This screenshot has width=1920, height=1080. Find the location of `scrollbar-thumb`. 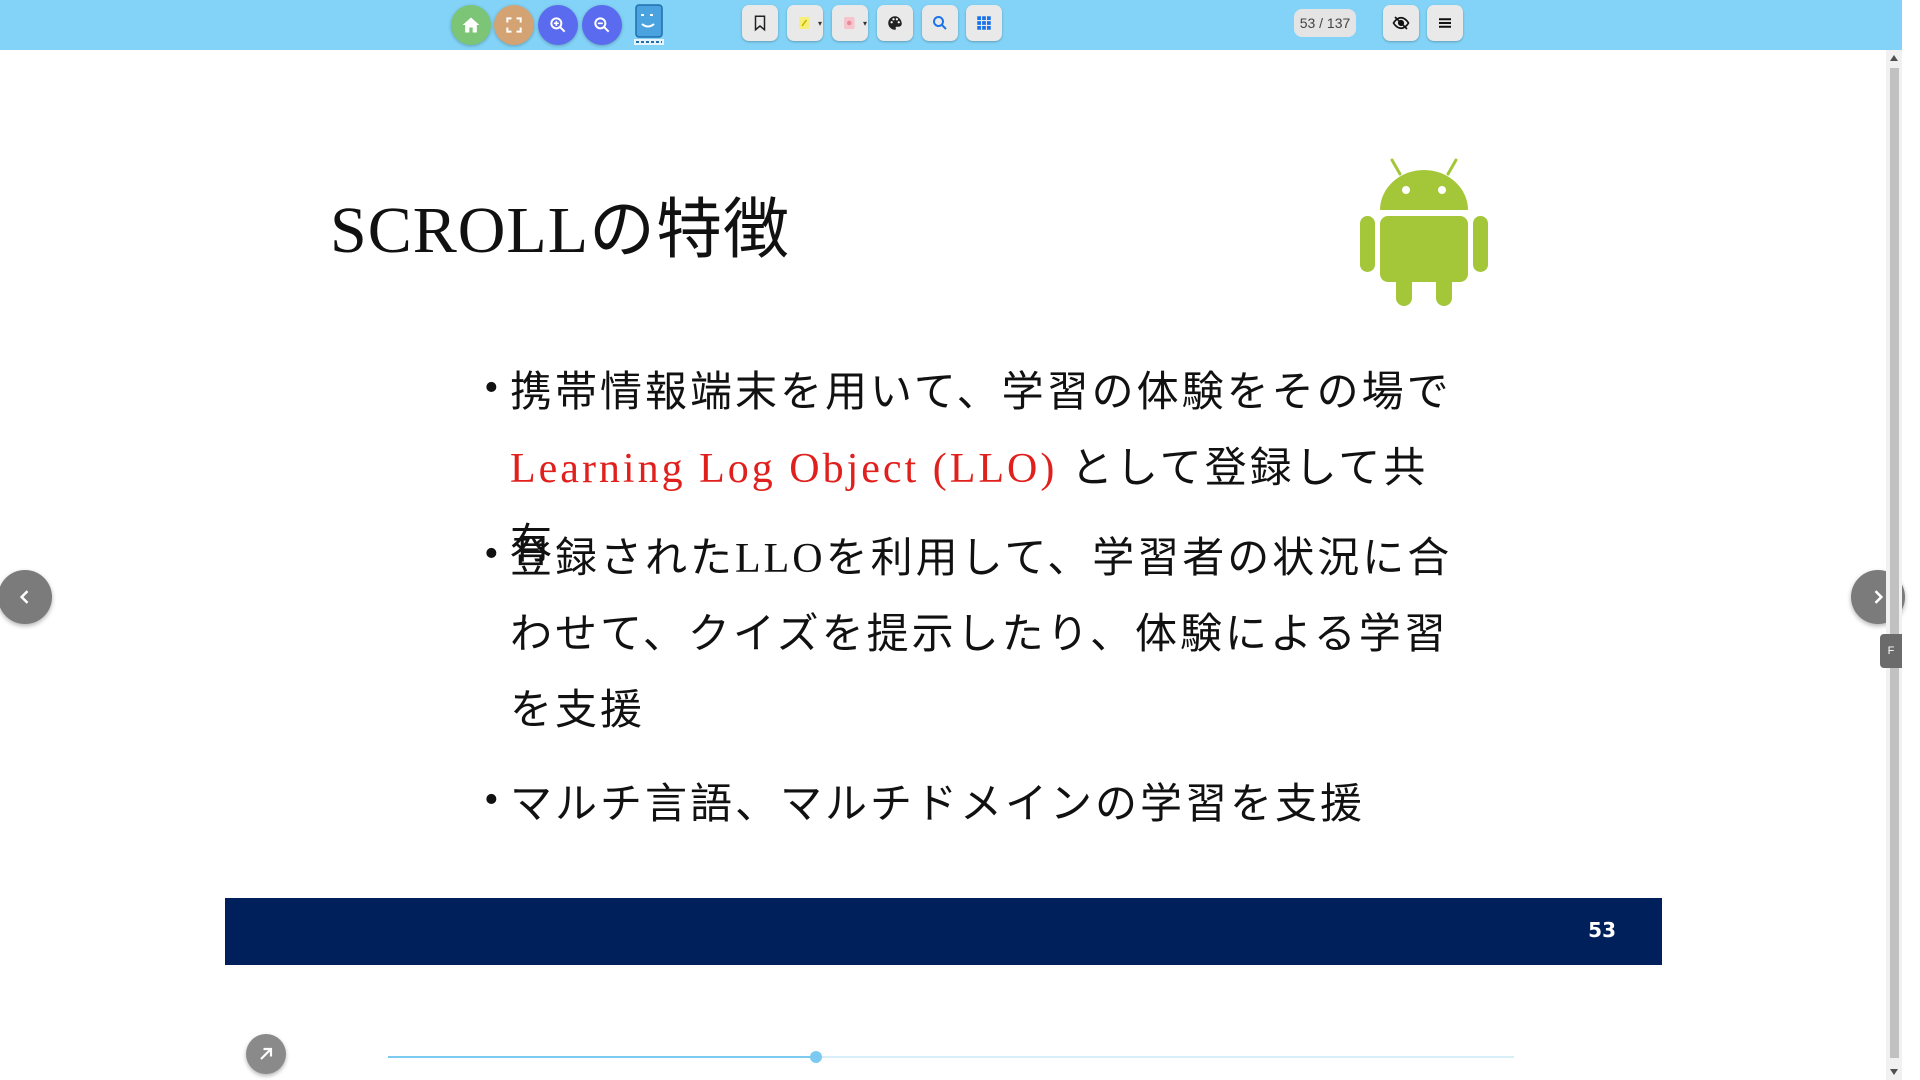

scrollbar-thumb is located at coordinates (1894, 563).